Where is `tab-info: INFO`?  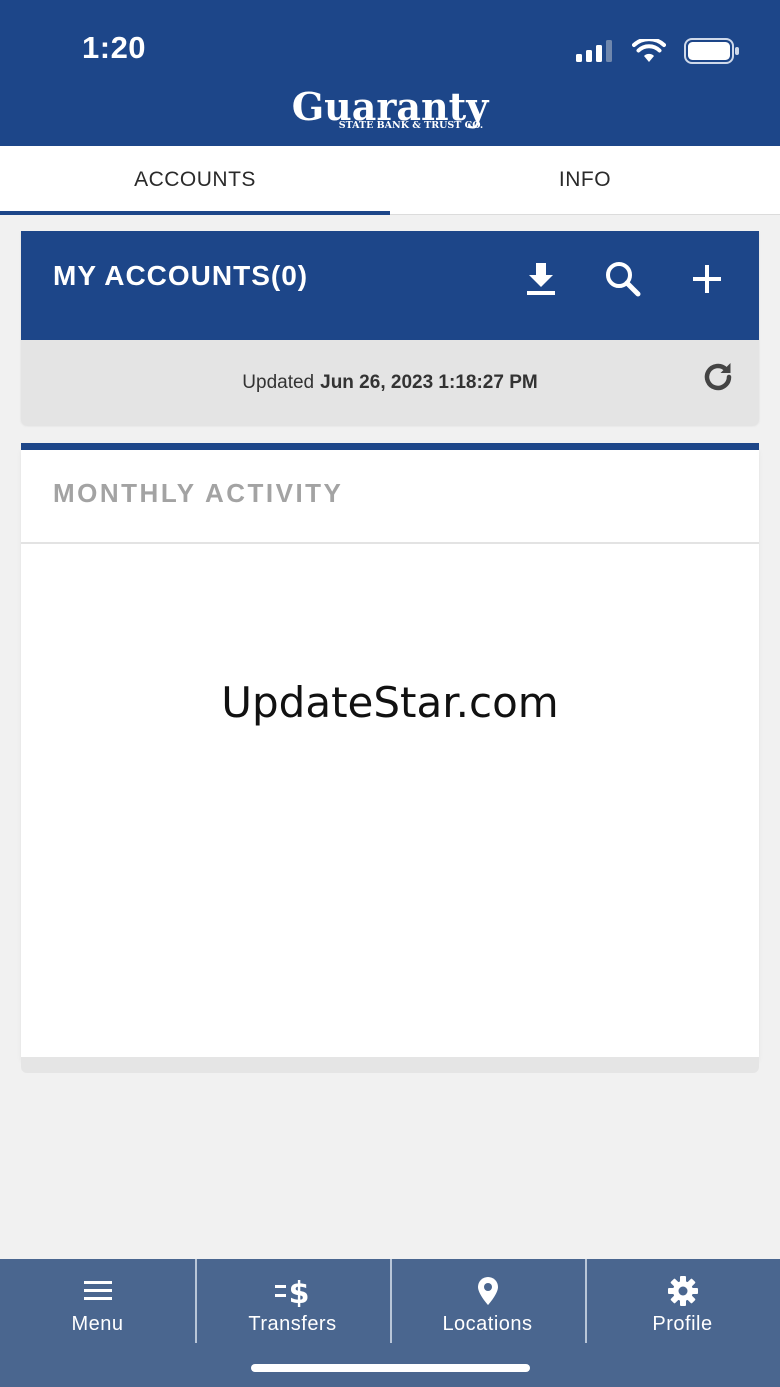 tab-info: INFO is located at coordinates (585, 180).